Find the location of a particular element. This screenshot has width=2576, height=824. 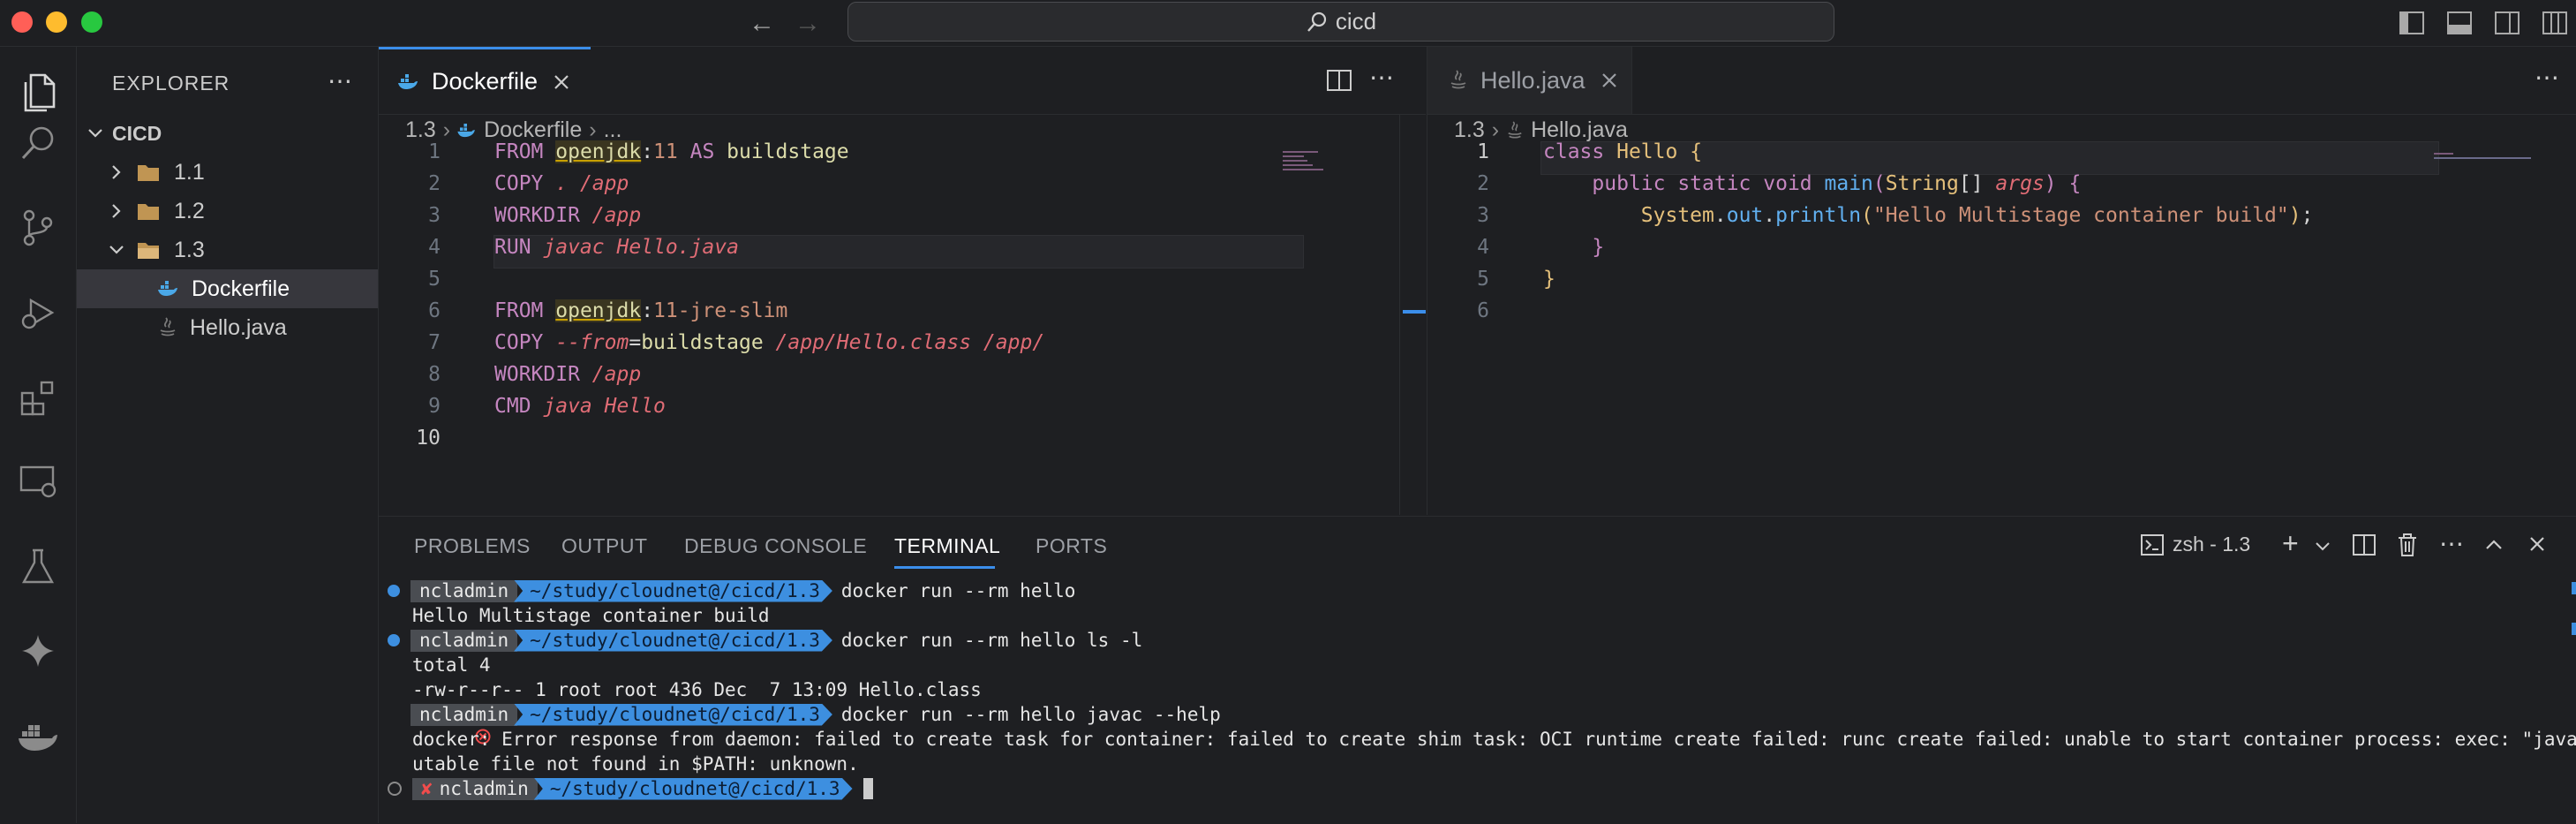

code-line: WORKDIR /app is located at coordinates (568, 375).